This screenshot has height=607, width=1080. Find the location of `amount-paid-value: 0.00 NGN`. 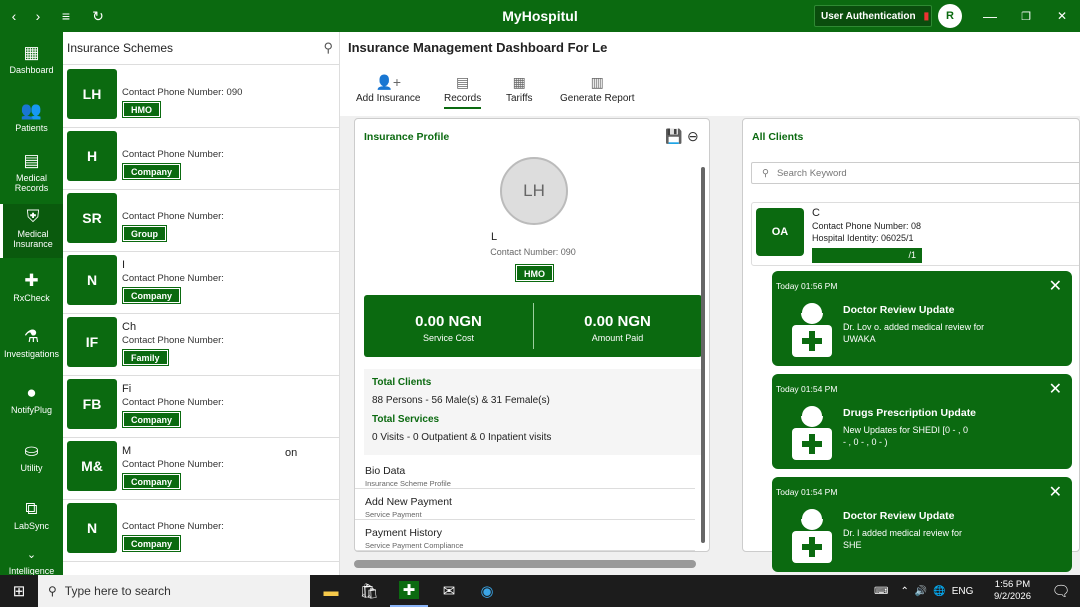

amount-paid-value: 0.00 NGN is located at coordinates (617, 321).